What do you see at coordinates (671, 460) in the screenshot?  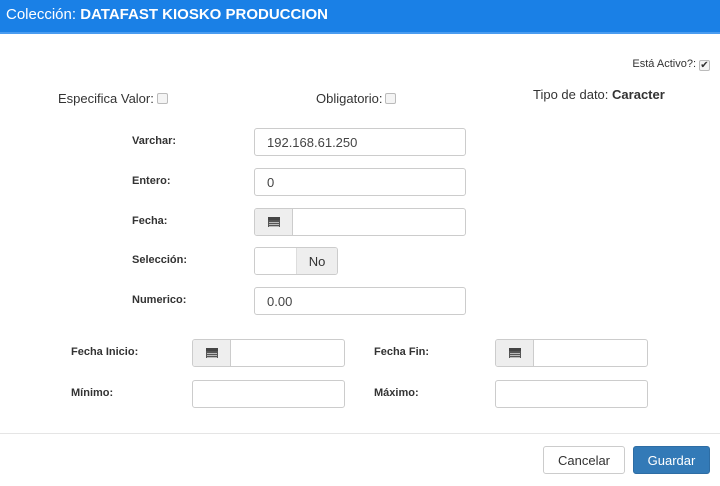 I see `save-button: Guardar` at bounding box center [671, 460].